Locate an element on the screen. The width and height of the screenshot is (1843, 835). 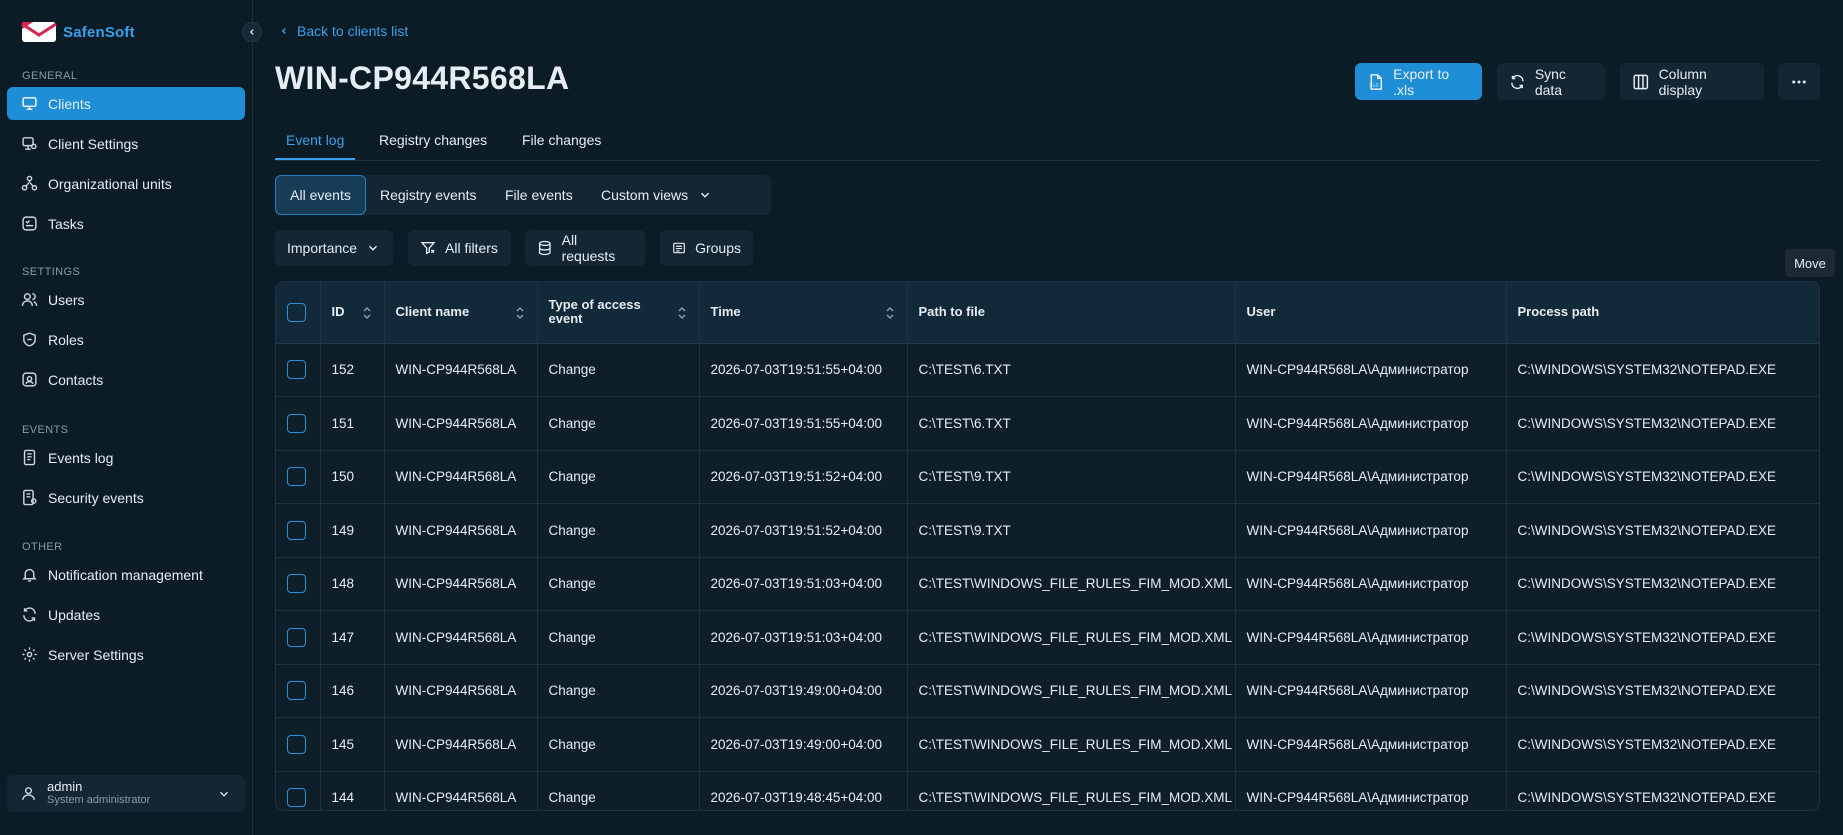
sidebar-item-notification-management: Notification management is located at coordinates (126, 574).